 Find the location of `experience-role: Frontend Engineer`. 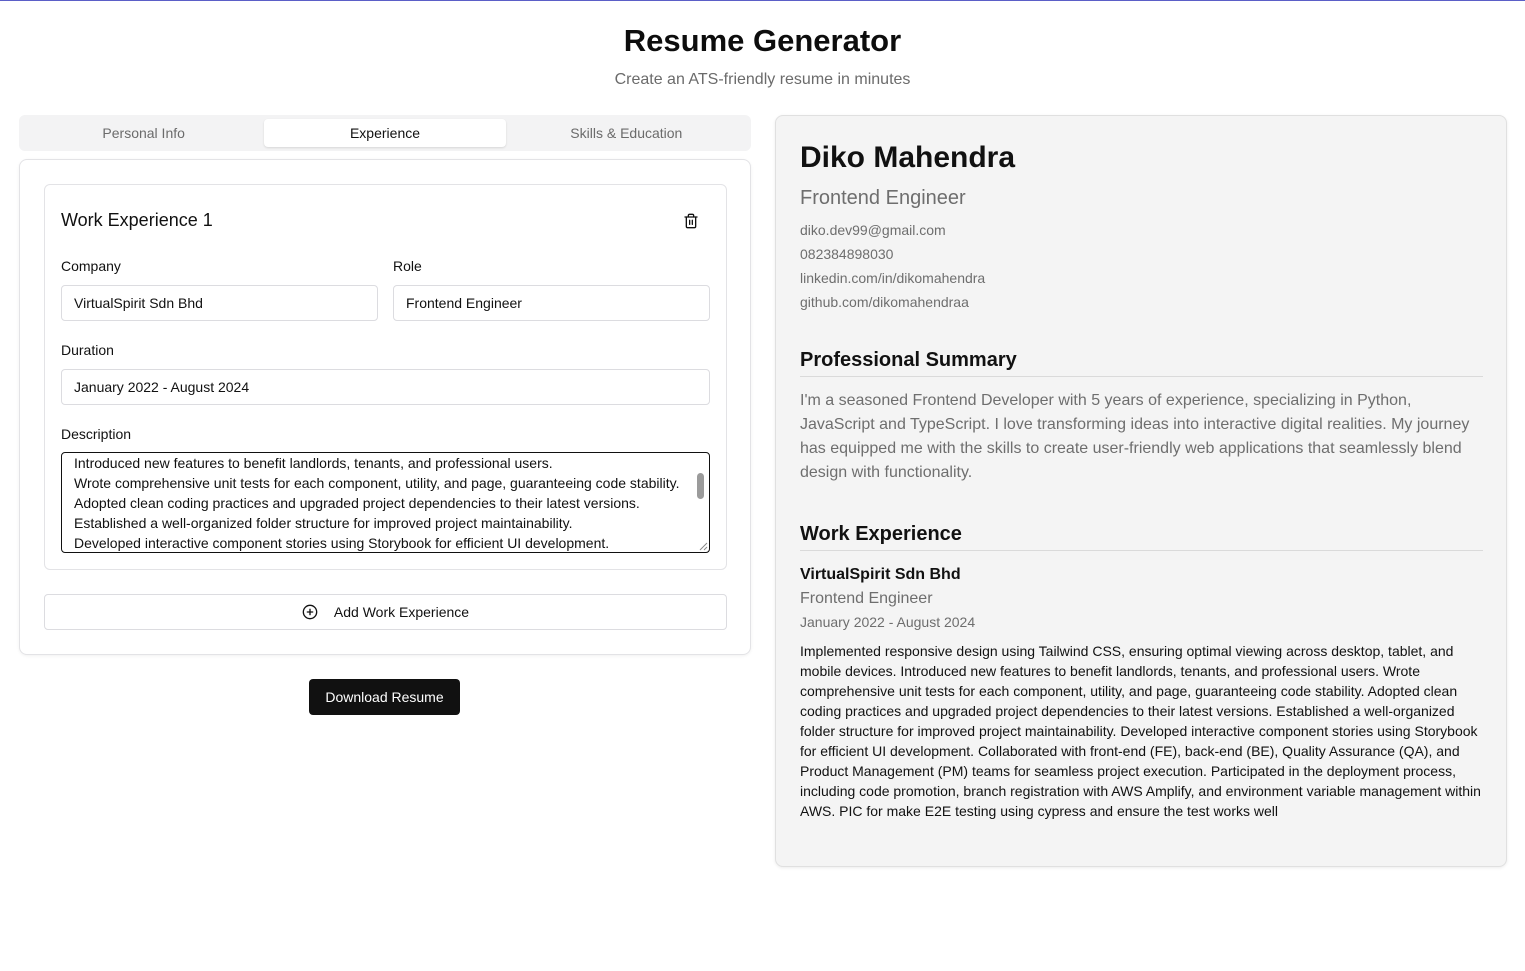

experience-role: Frontend Engineer is located at coordinates (866, 598).